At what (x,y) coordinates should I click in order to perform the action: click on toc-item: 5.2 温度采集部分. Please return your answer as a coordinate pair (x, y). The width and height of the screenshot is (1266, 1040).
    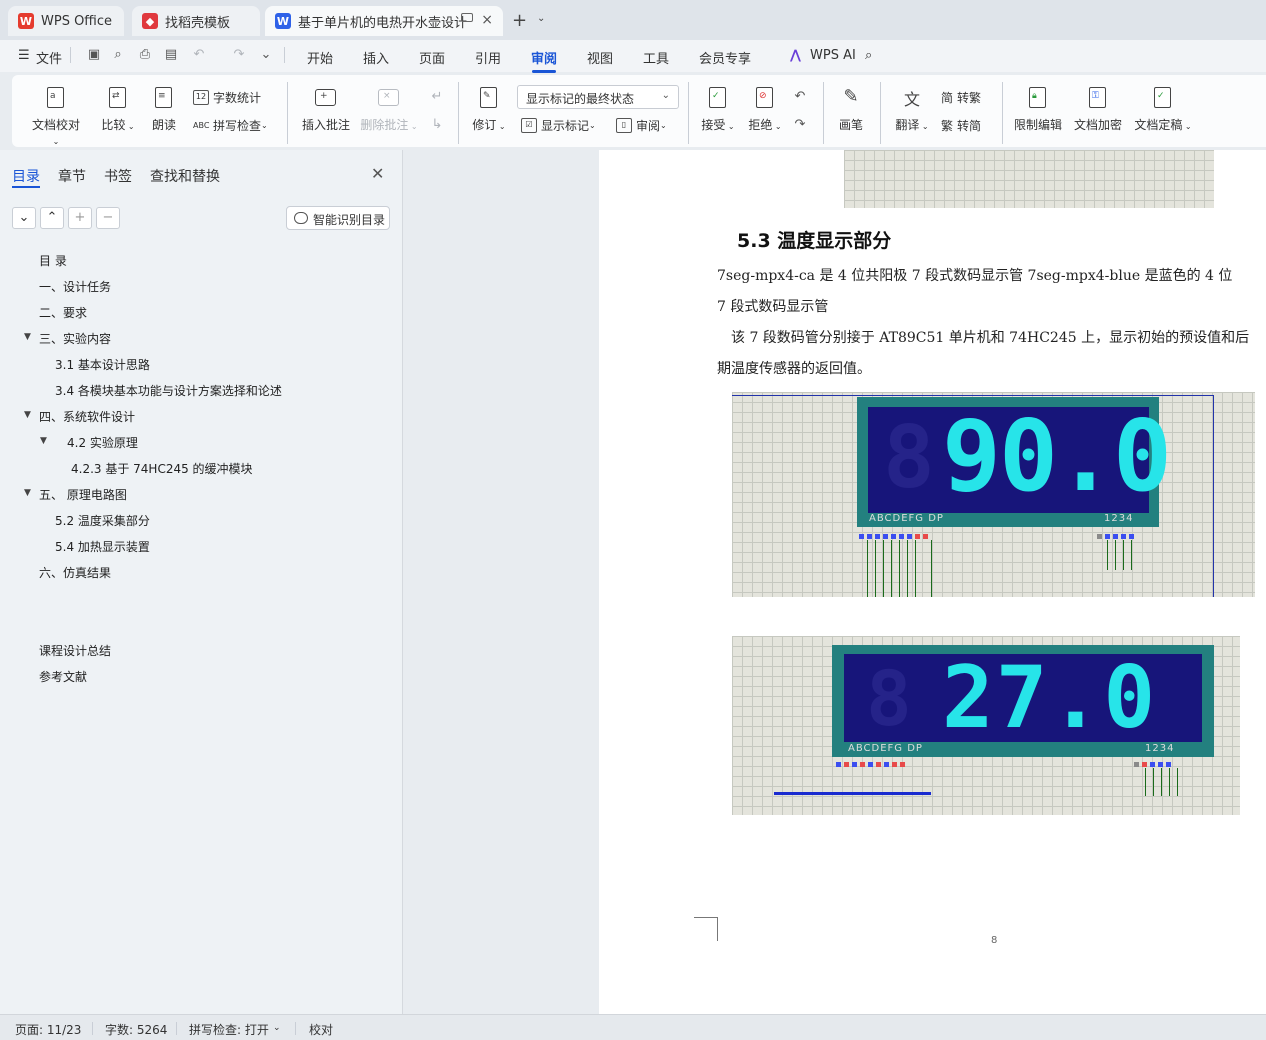
    Looking at the image, I should click on (102, 520).